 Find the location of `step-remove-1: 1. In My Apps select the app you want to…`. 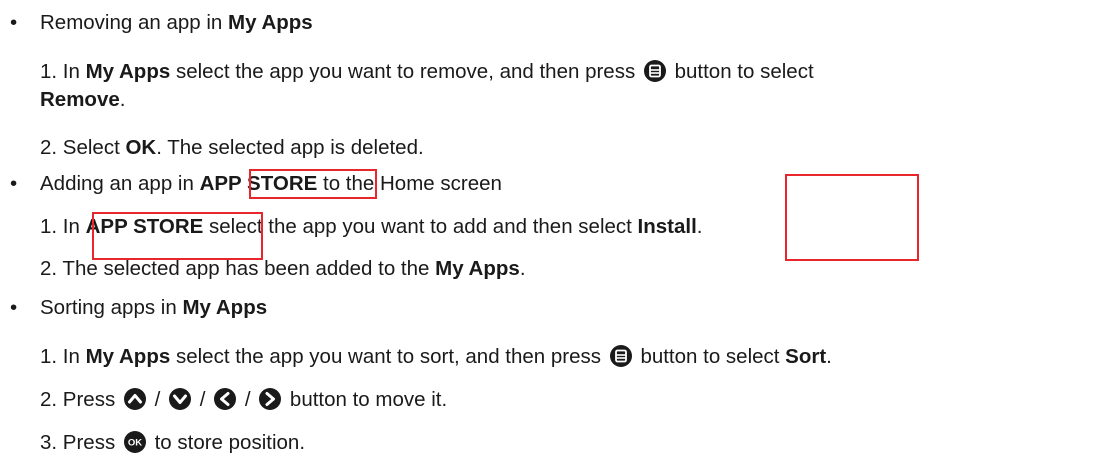

step-remove-1: 1. In My Apps select the app you want to… is located at coordinates (427, 71).